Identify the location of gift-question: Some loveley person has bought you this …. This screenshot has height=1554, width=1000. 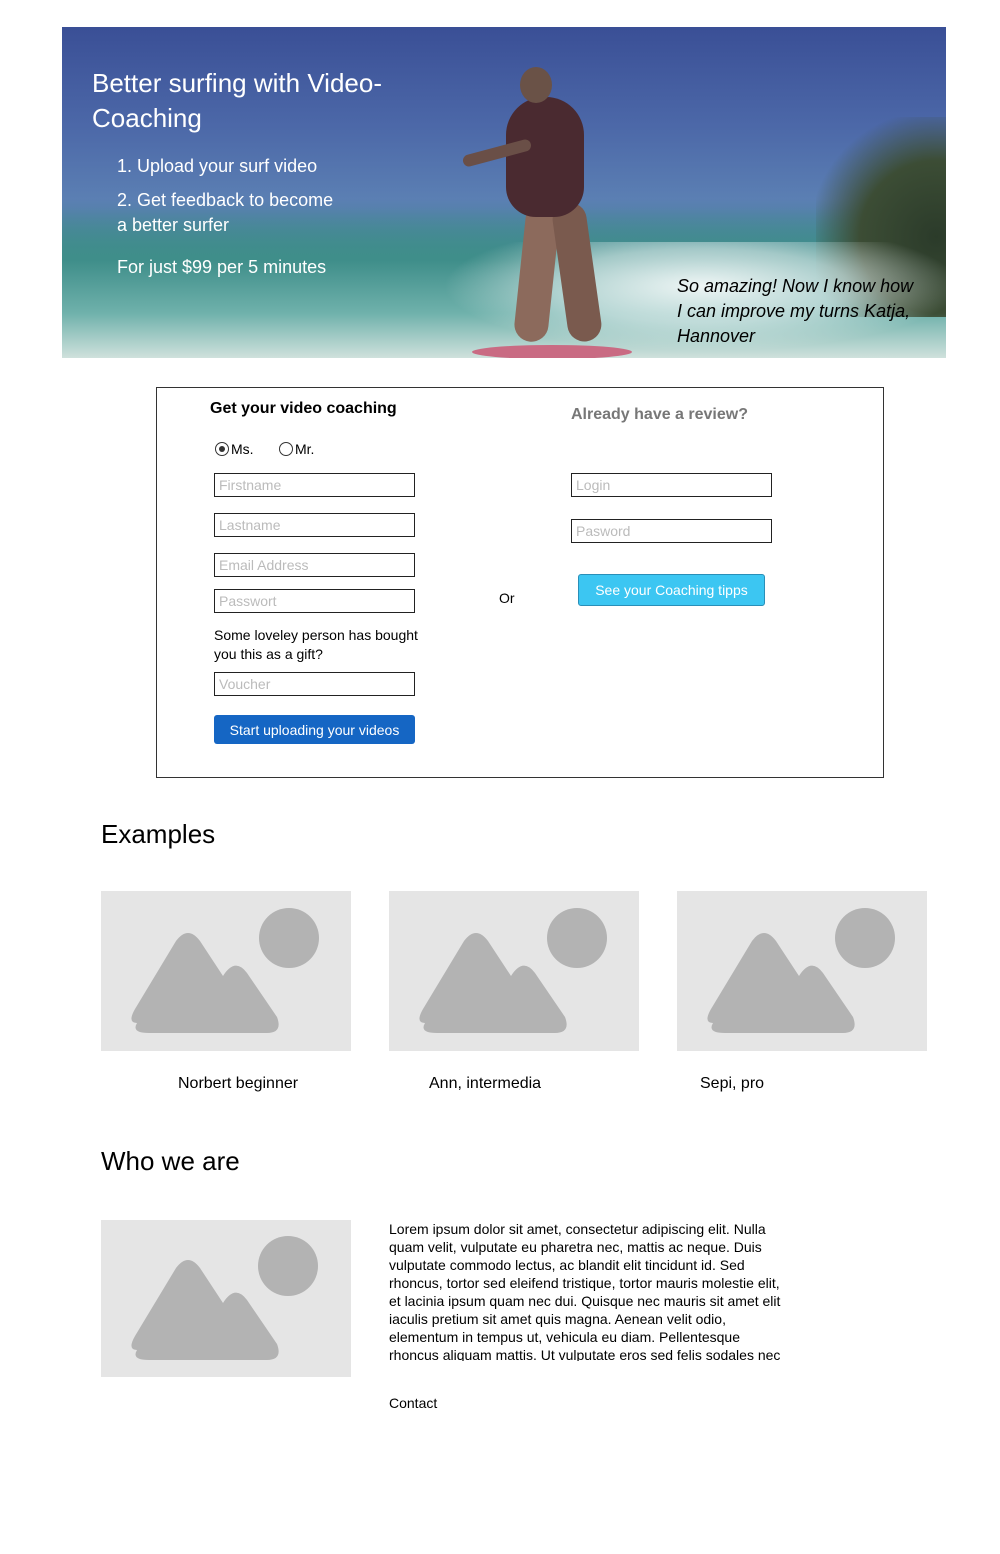
(316, 644).